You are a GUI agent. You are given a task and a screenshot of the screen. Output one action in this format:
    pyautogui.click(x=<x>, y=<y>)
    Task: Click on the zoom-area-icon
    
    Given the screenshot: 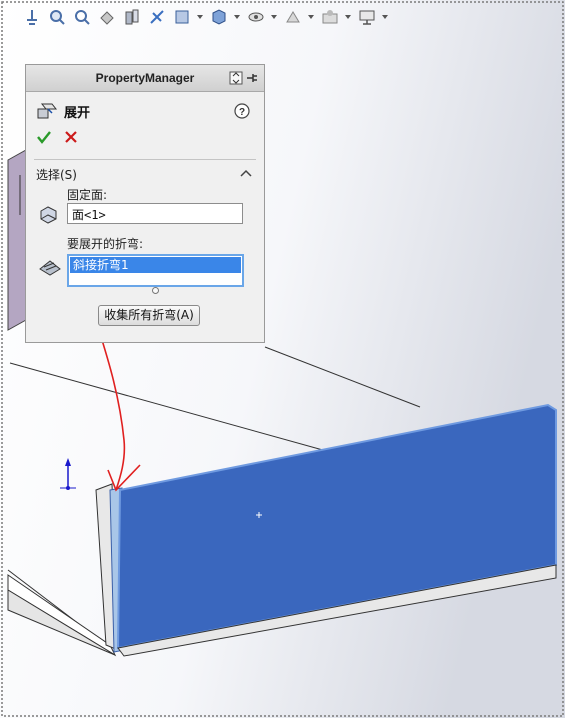 What is the action you would take?
    pyautogui.click(x=82, y=17)
    